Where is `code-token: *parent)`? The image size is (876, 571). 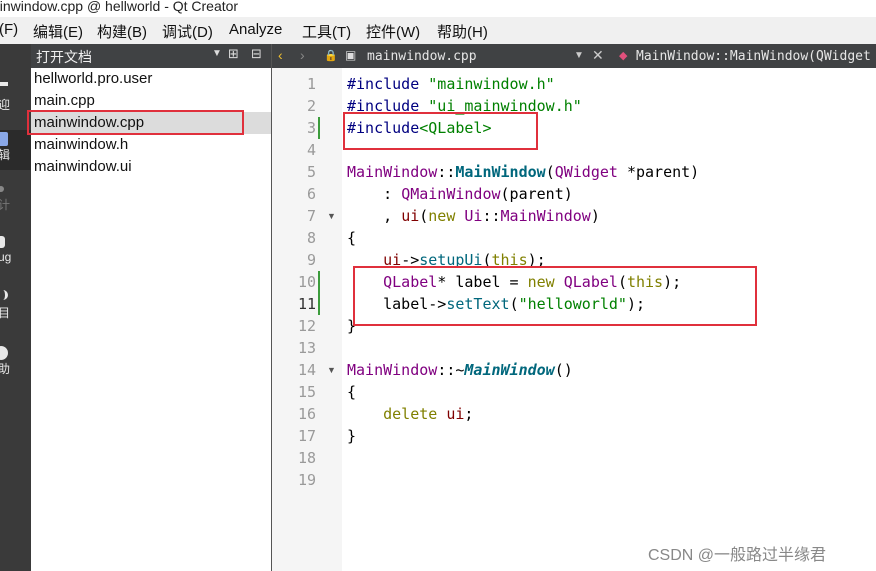 code-token: *parent) is located at coordinates (658, 172).